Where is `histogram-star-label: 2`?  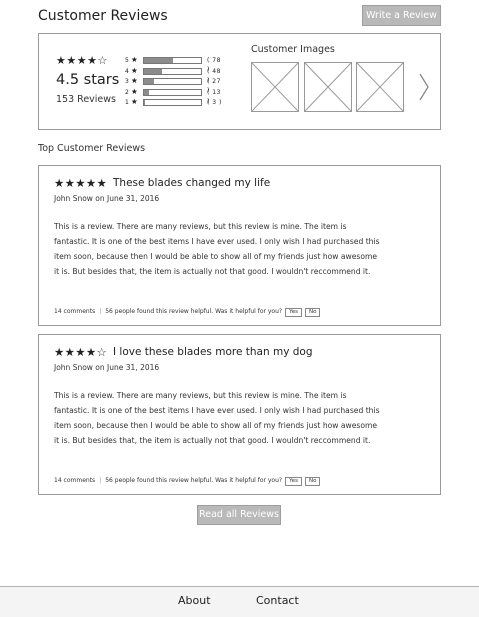 histogram-star-label: 2 is located at coordinates (127, 92).